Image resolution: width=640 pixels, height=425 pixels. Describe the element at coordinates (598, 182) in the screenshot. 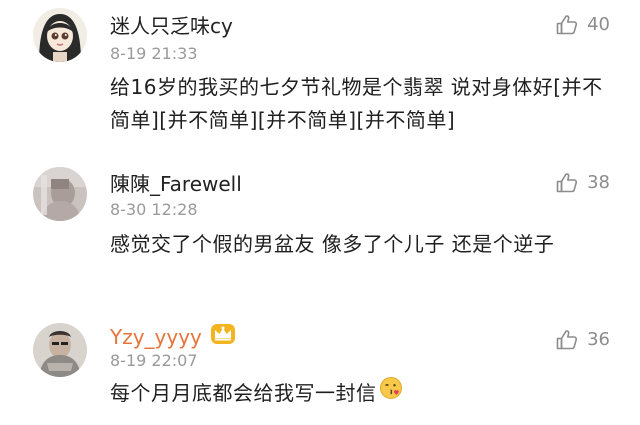

I see `like-count: 38` at that location.